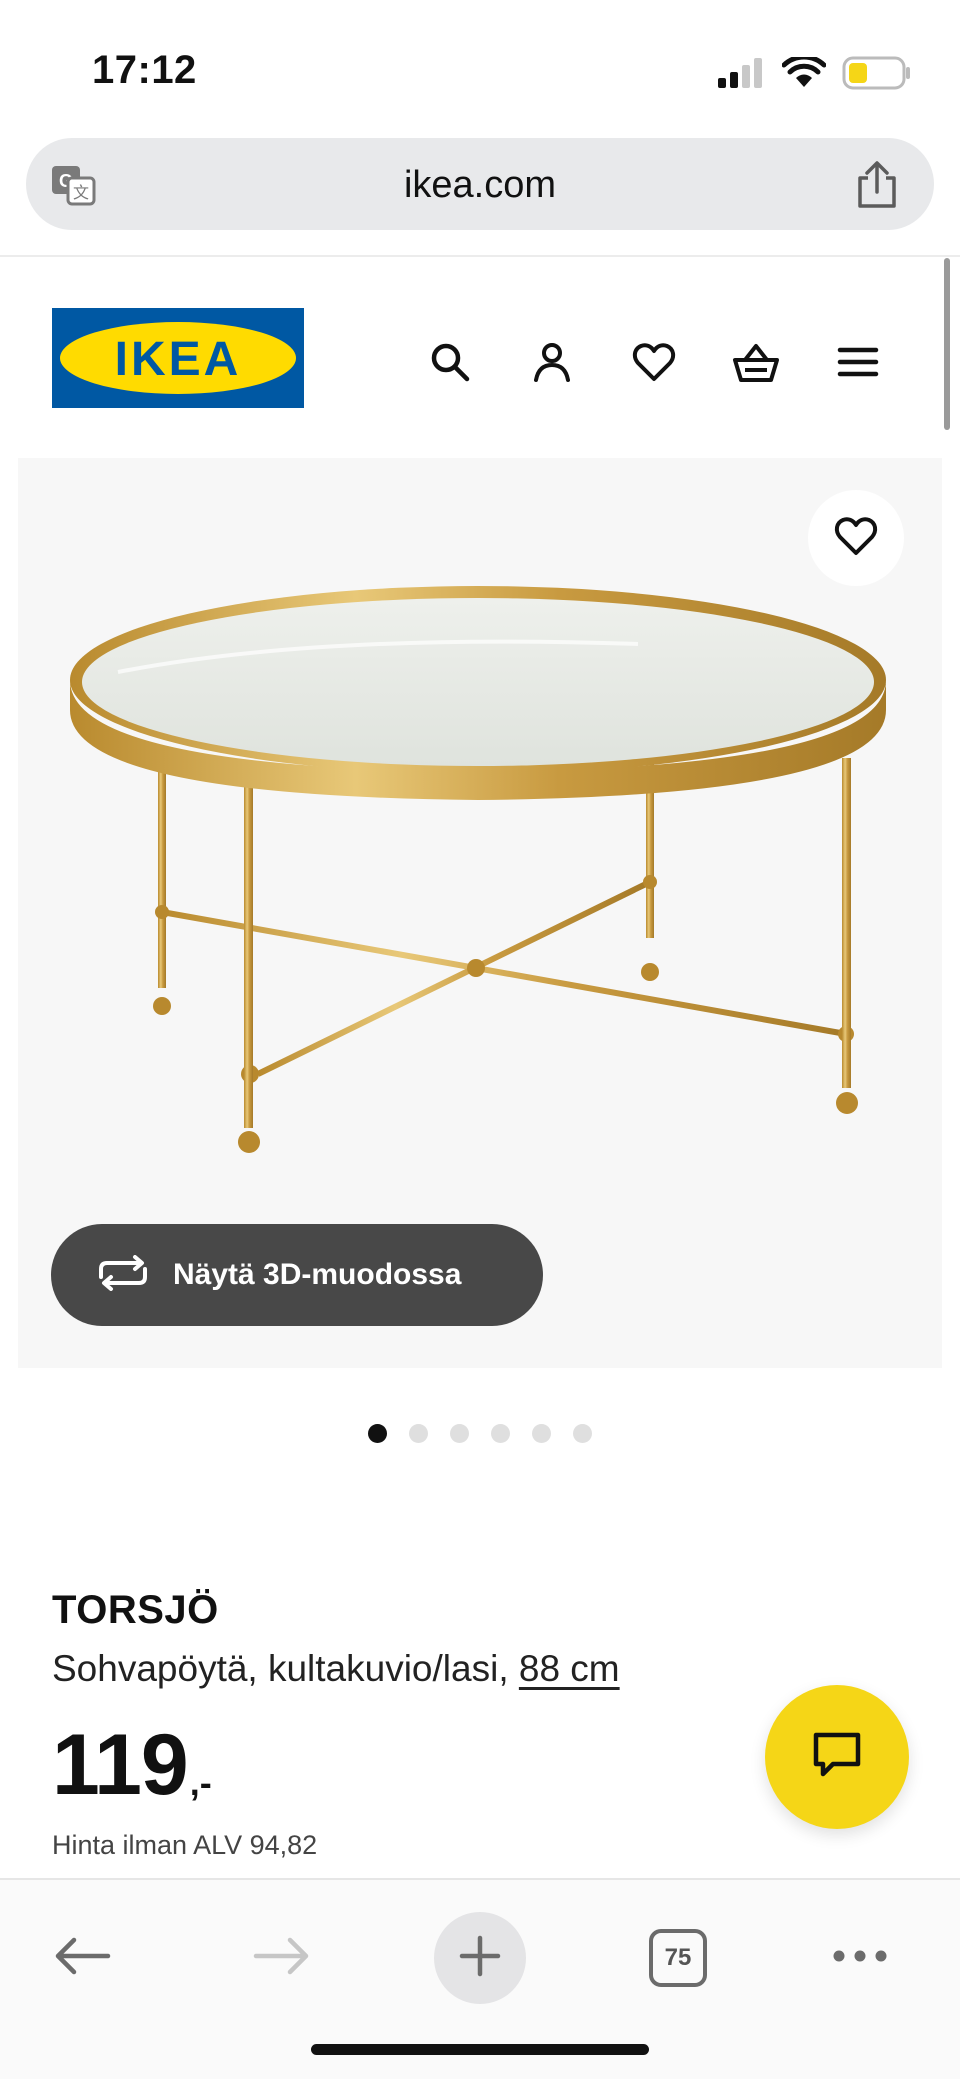 This screenshot has height=2079, width=960. Describe the element at coordinates (135, 1610) in the screenshot. I see `product-name: TORSJÖ` at that location.